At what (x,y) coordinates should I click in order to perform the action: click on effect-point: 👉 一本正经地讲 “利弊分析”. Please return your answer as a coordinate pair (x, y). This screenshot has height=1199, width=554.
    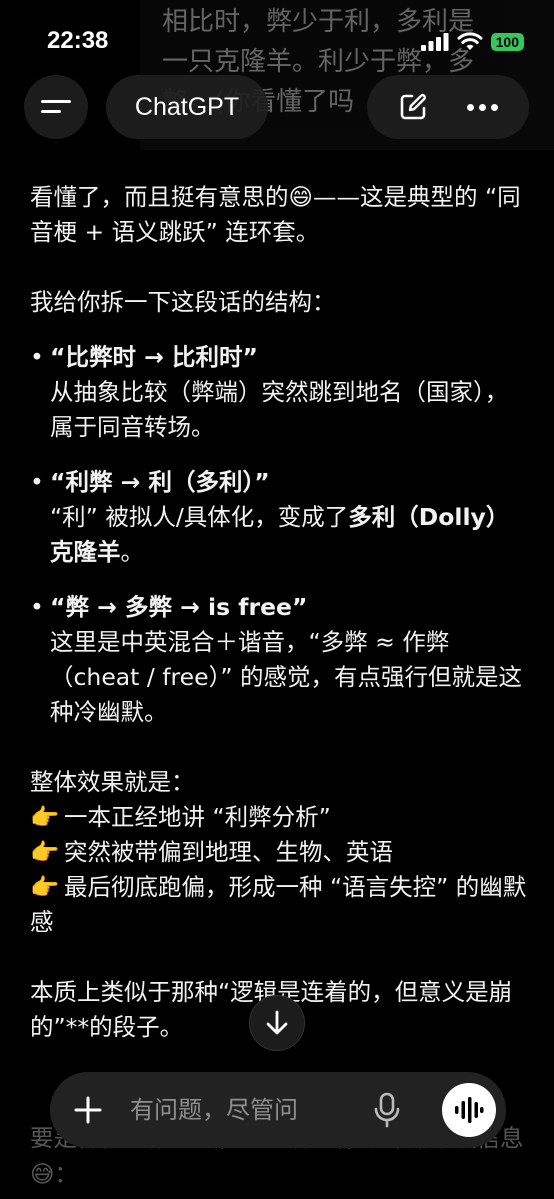
    Looking at the image, I should click on (280, 817).